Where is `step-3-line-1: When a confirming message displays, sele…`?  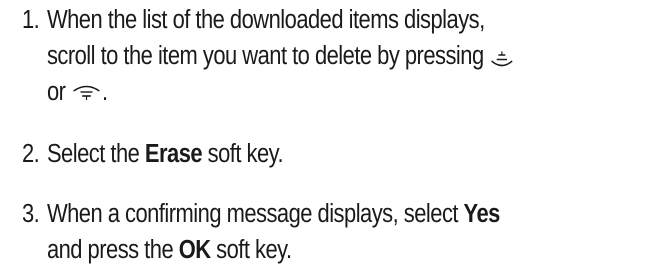 step-3-line-1: When a confirming message displays, sele… is located at coordinates (350, 214).